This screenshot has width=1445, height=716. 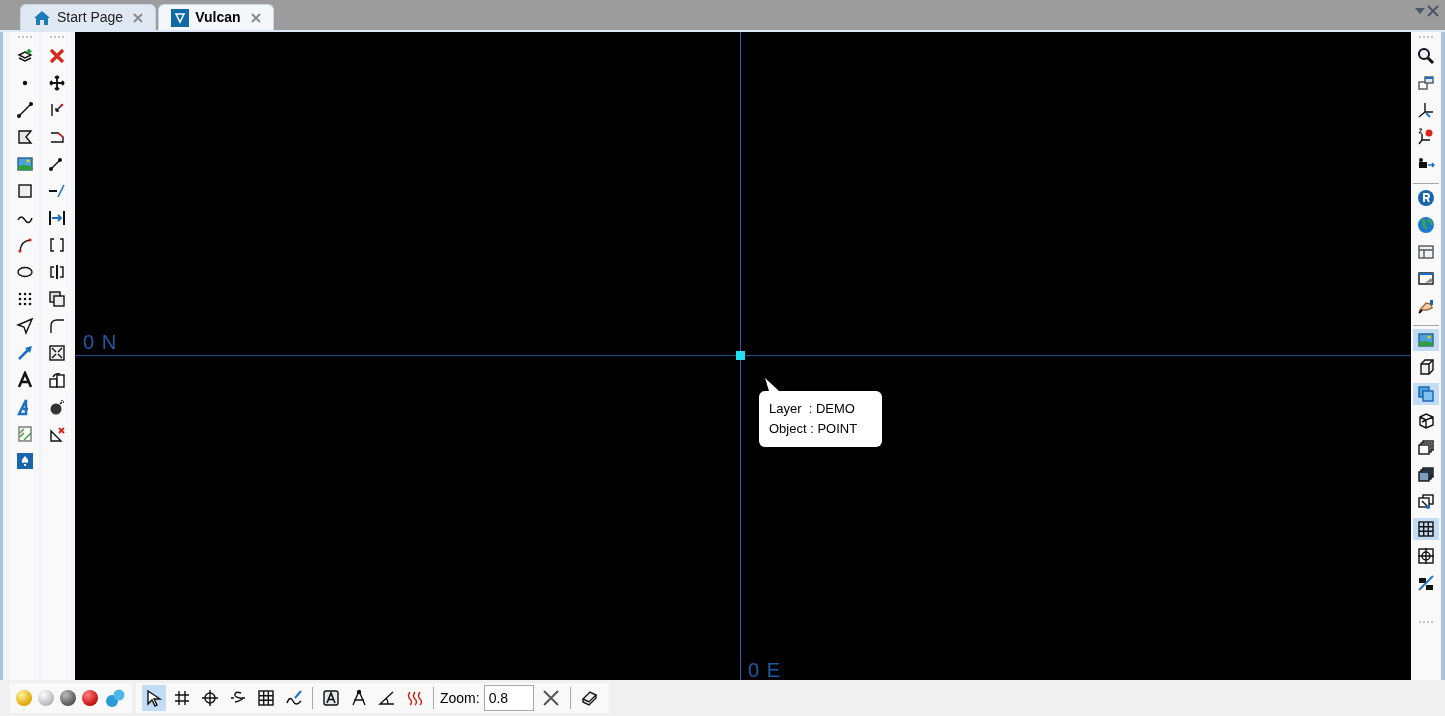 What do you see at coordinates (814, 429) in the screenshot?
I see `tooltip-text: Object : POINT` at bounding box center [814, 429].